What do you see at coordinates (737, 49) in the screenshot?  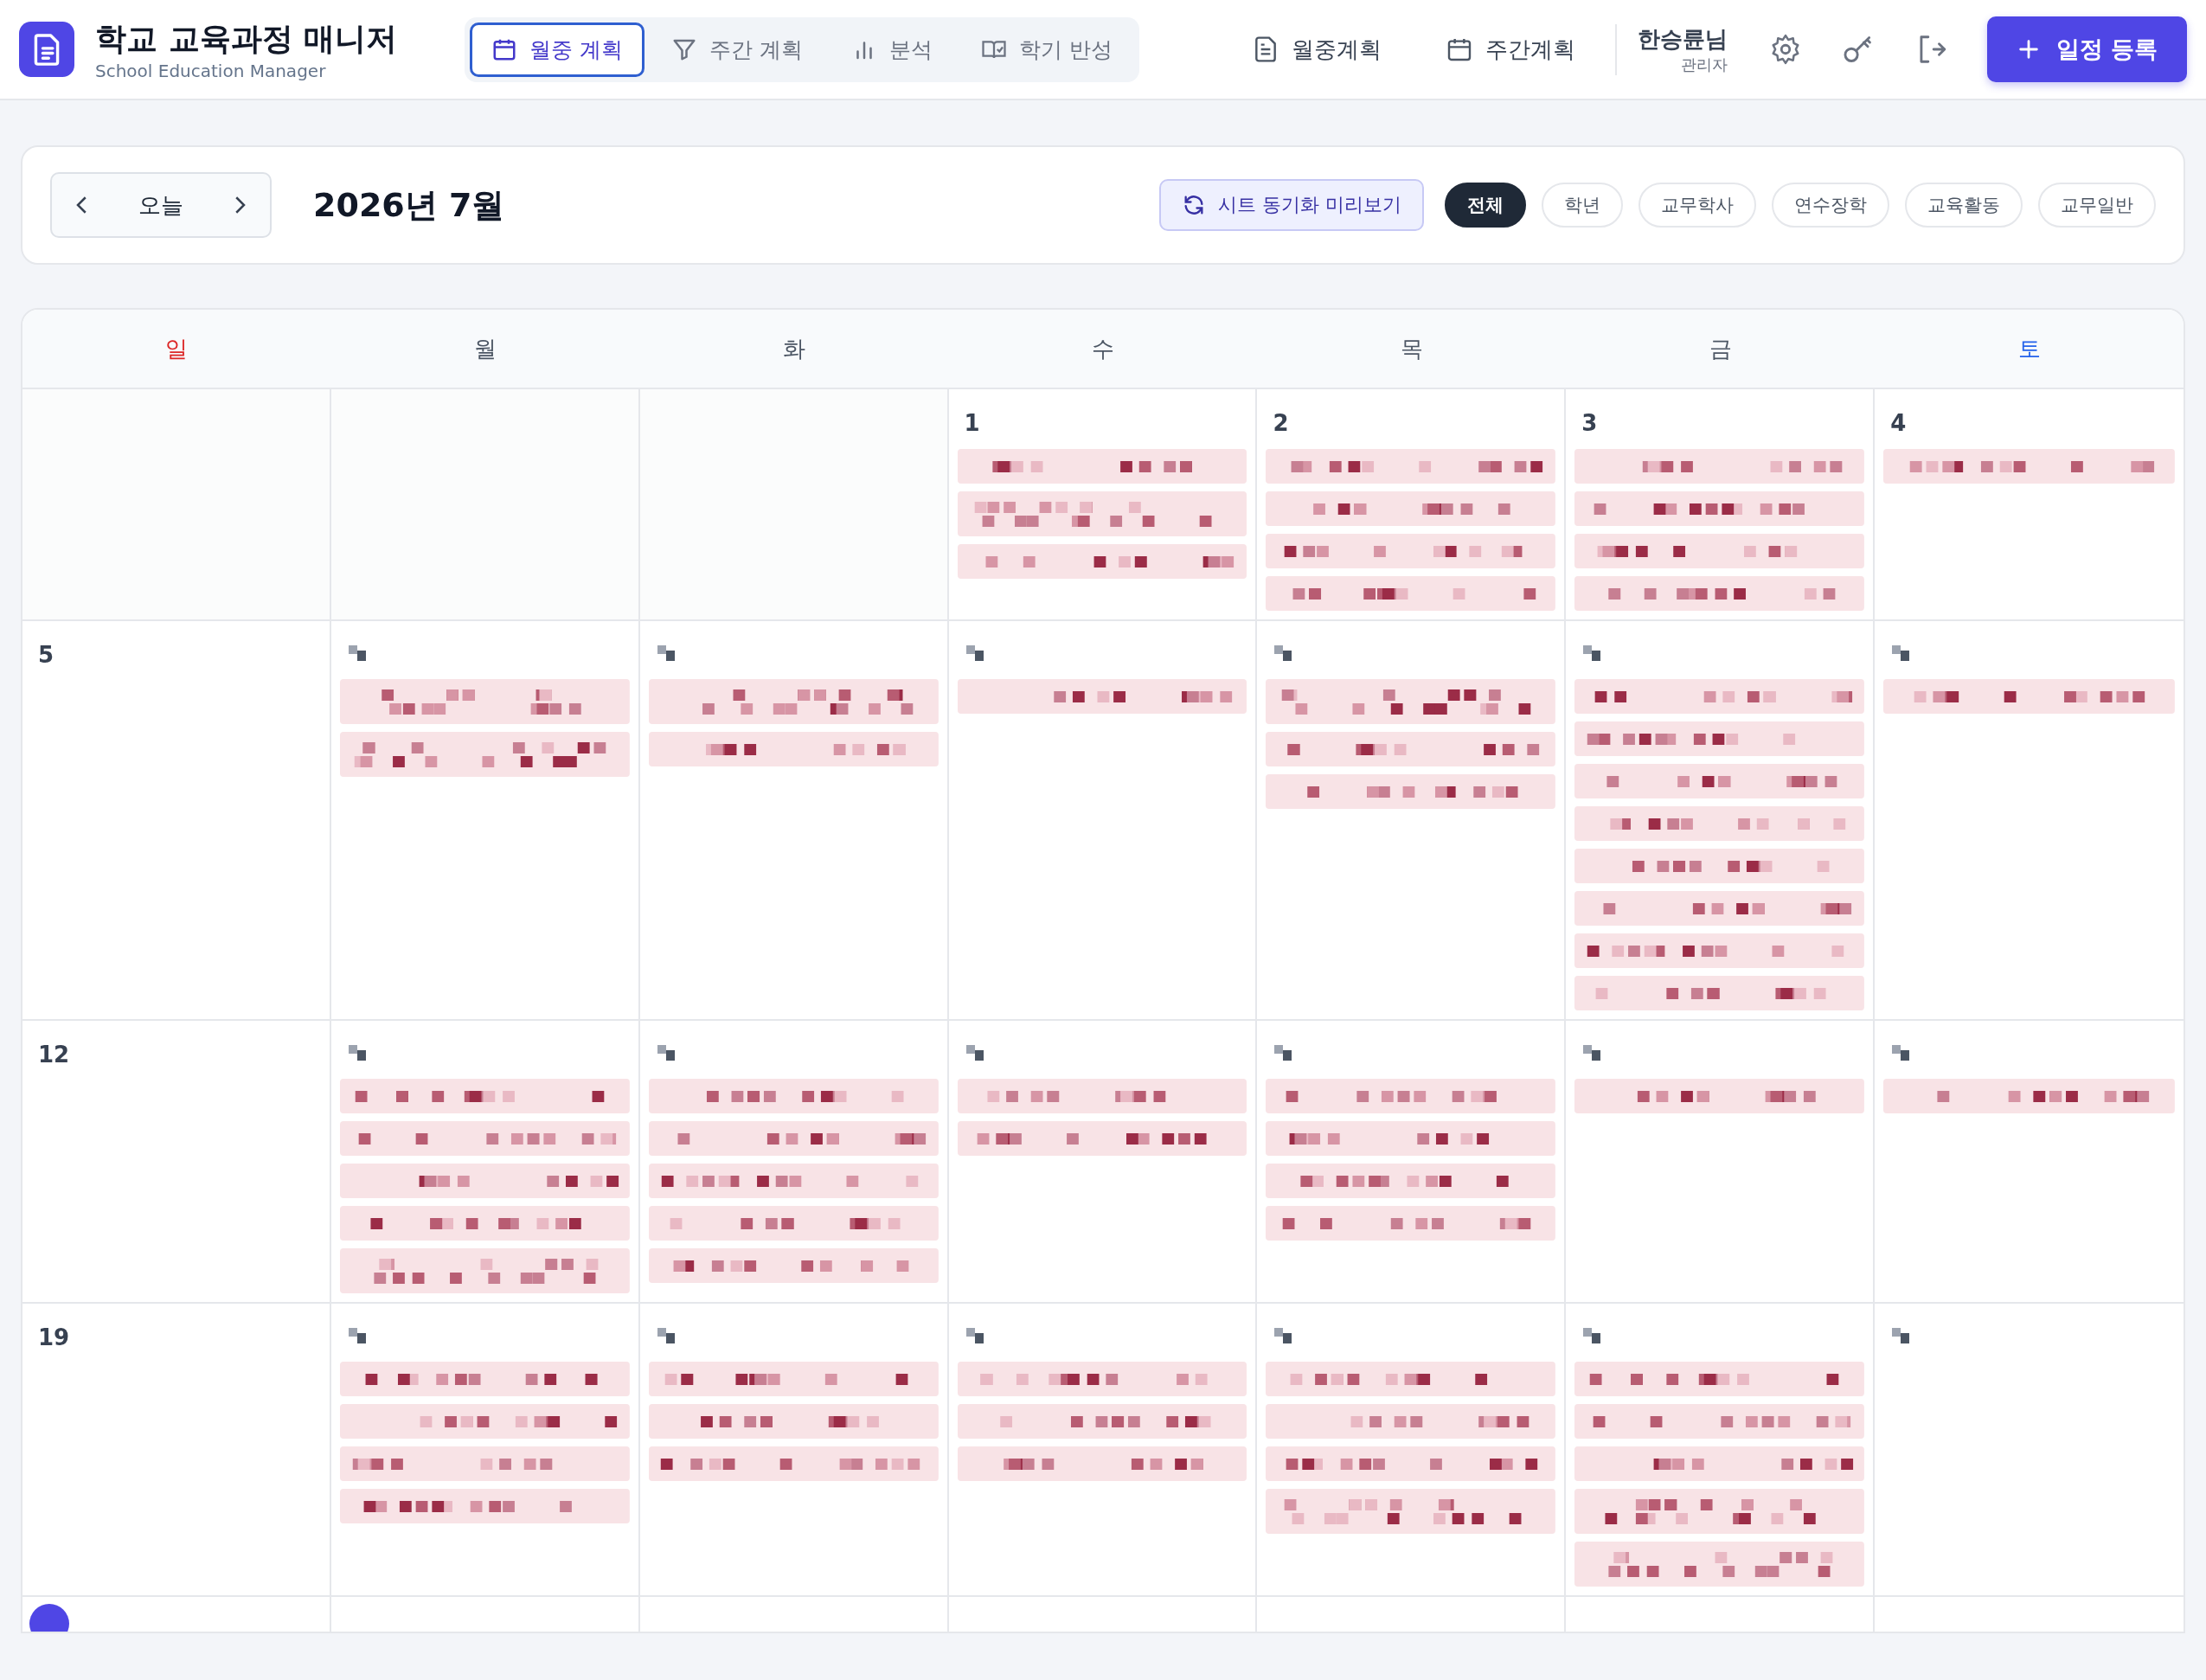 I see `view-tab: 주간 계획` at bounding box center [737, 49].